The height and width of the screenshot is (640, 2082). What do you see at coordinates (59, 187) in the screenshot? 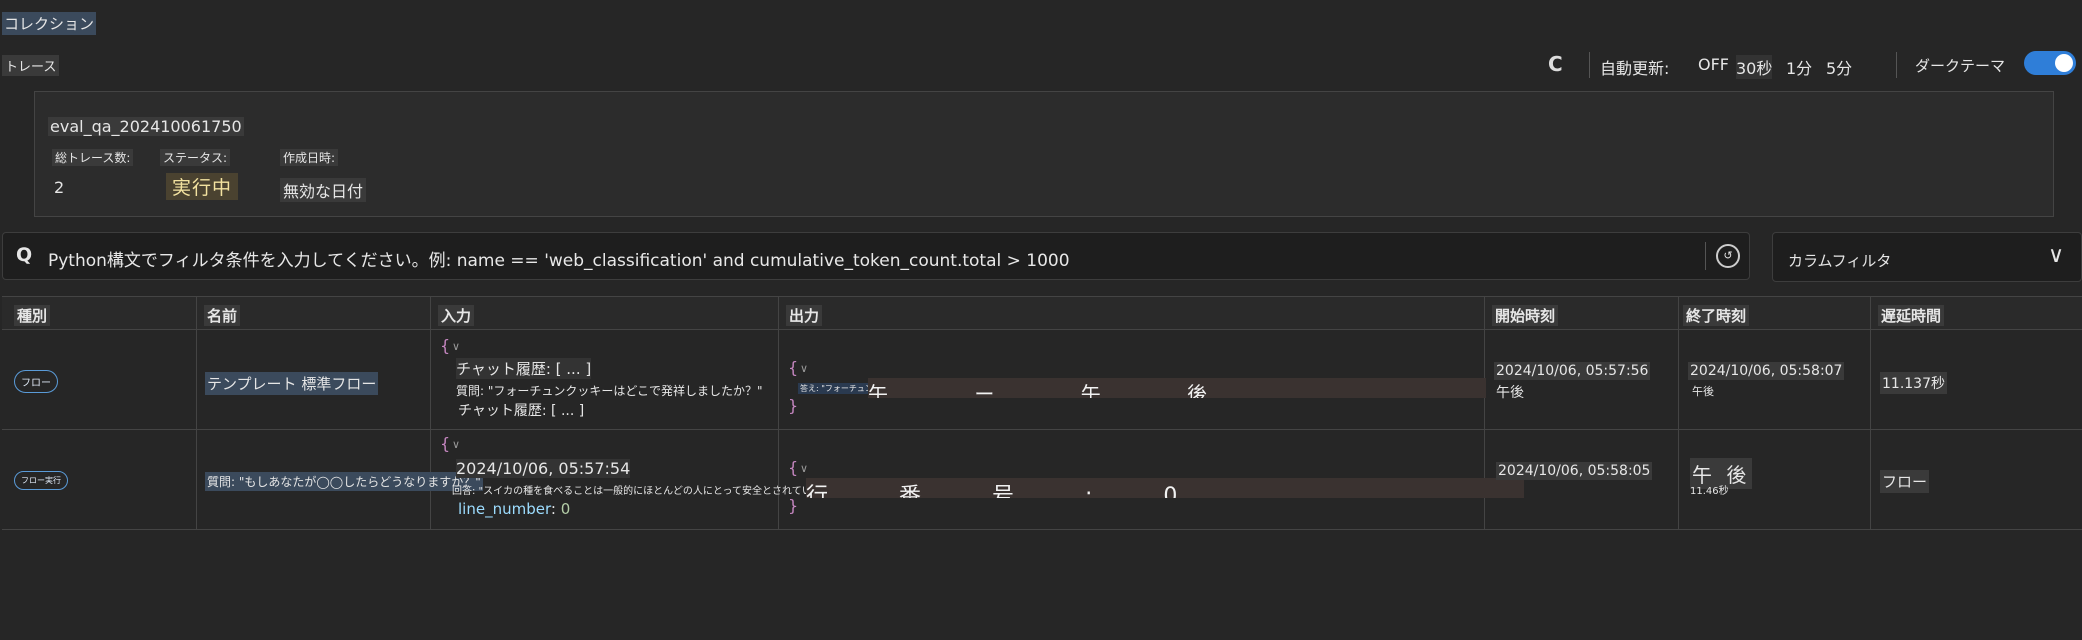
I see `total-traces-value: 2` at bounding box center [59, 187].